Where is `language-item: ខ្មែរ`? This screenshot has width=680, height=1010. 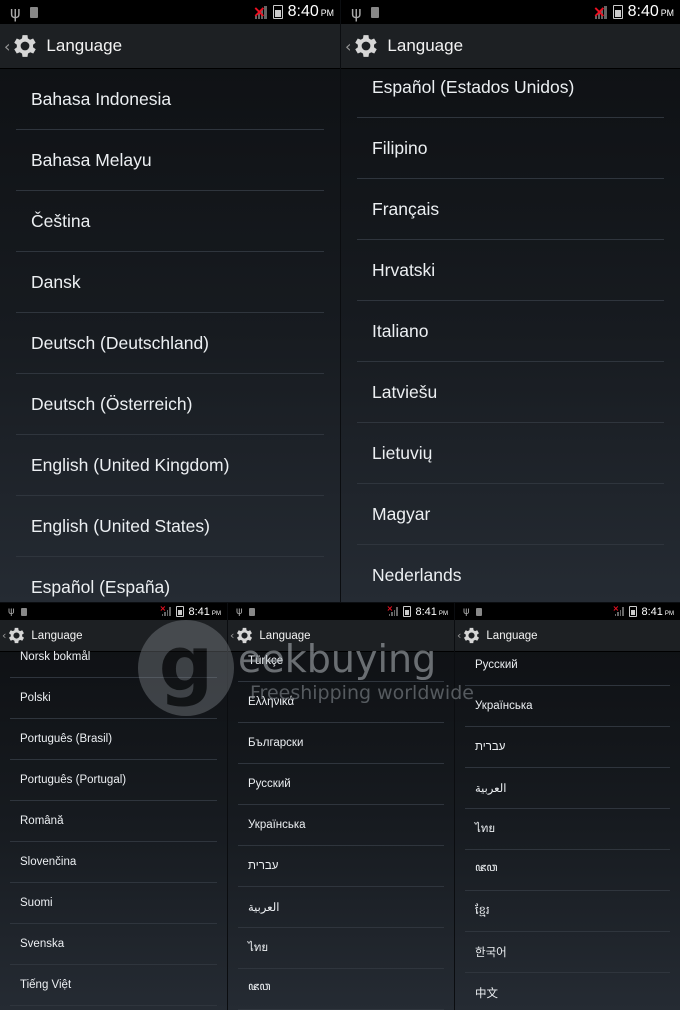 language-item: ខ្មែរ is located at coordinates (567, 911).